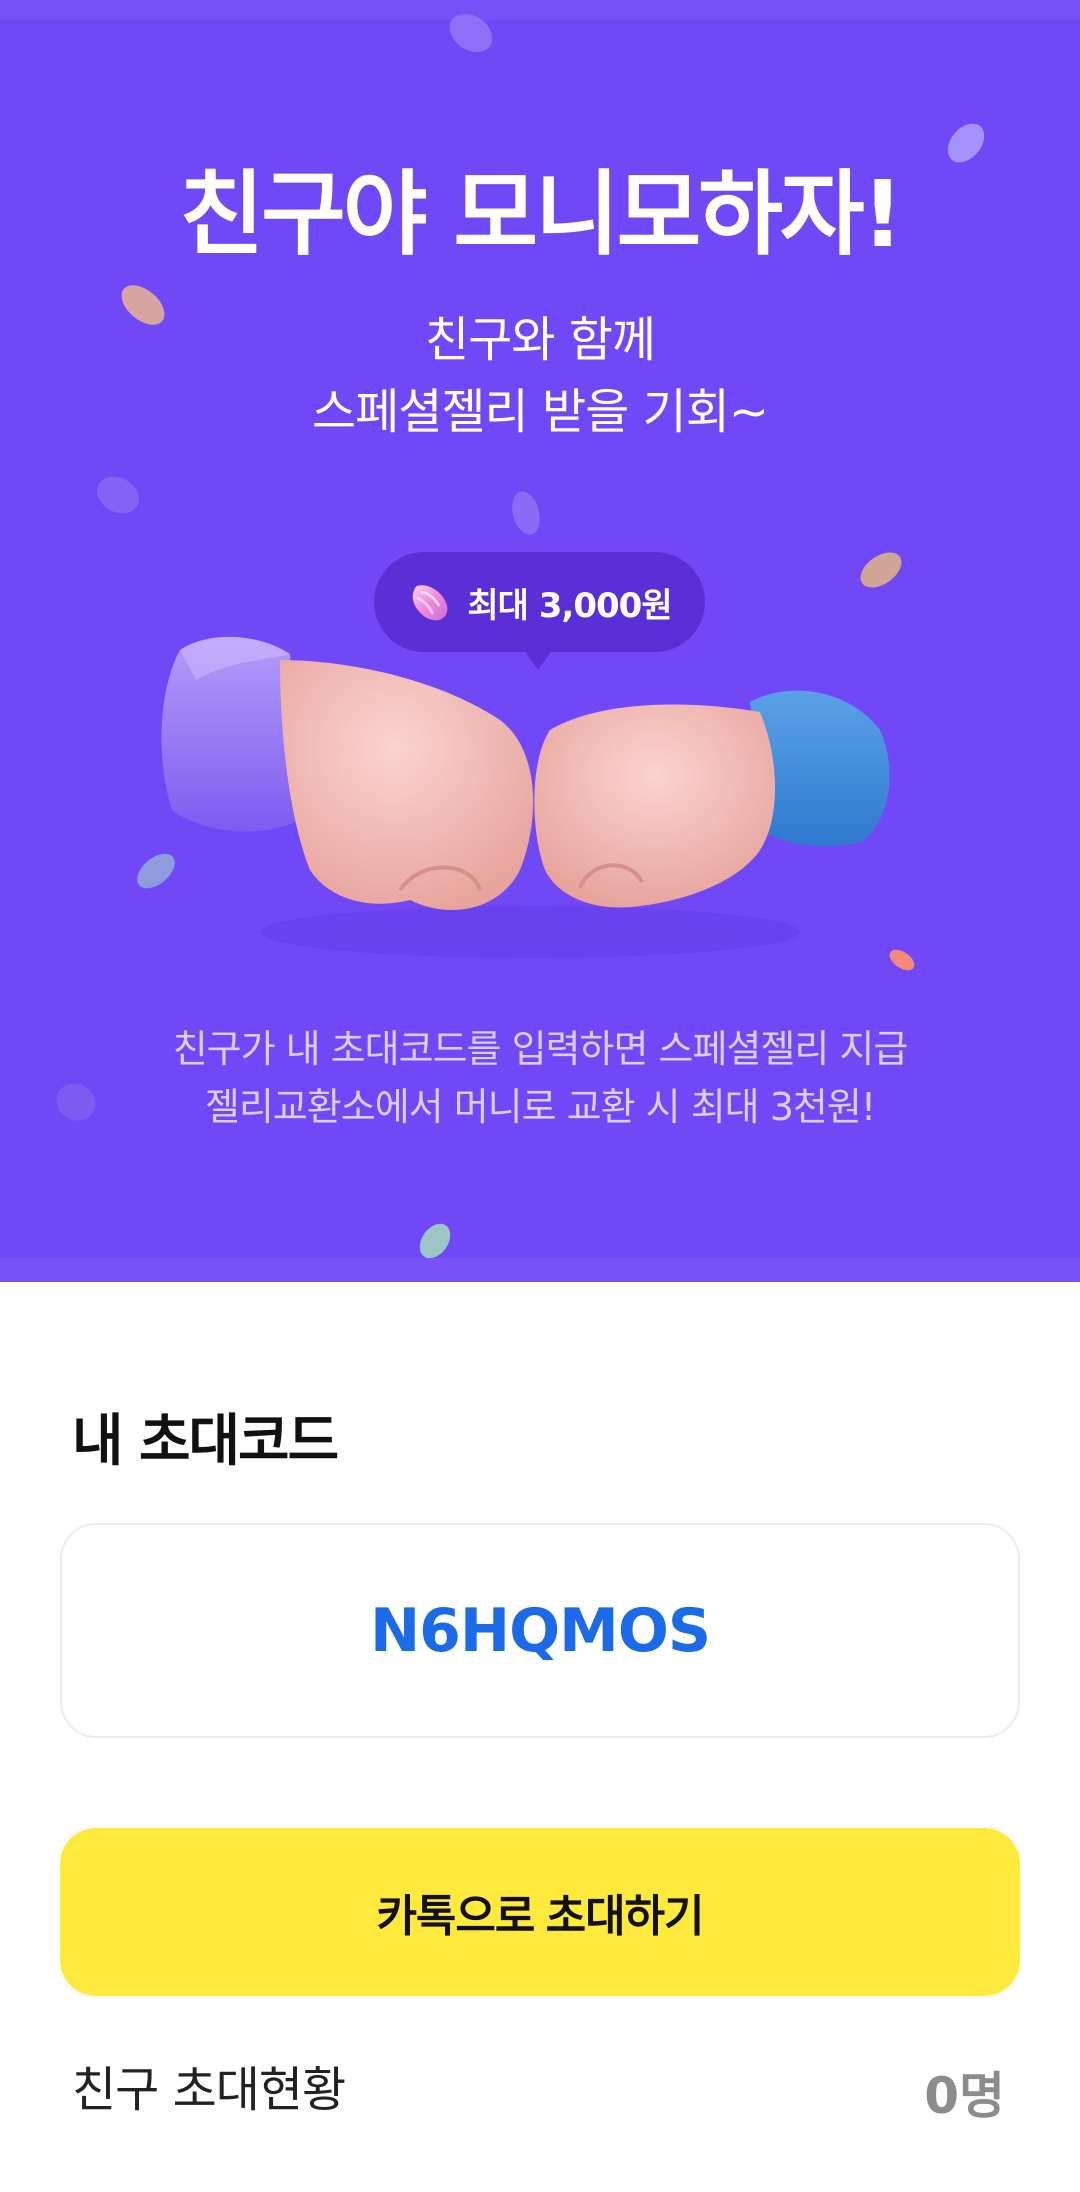  I want to click on invite-code-box: N6HQMOS, so click(540, 1630).